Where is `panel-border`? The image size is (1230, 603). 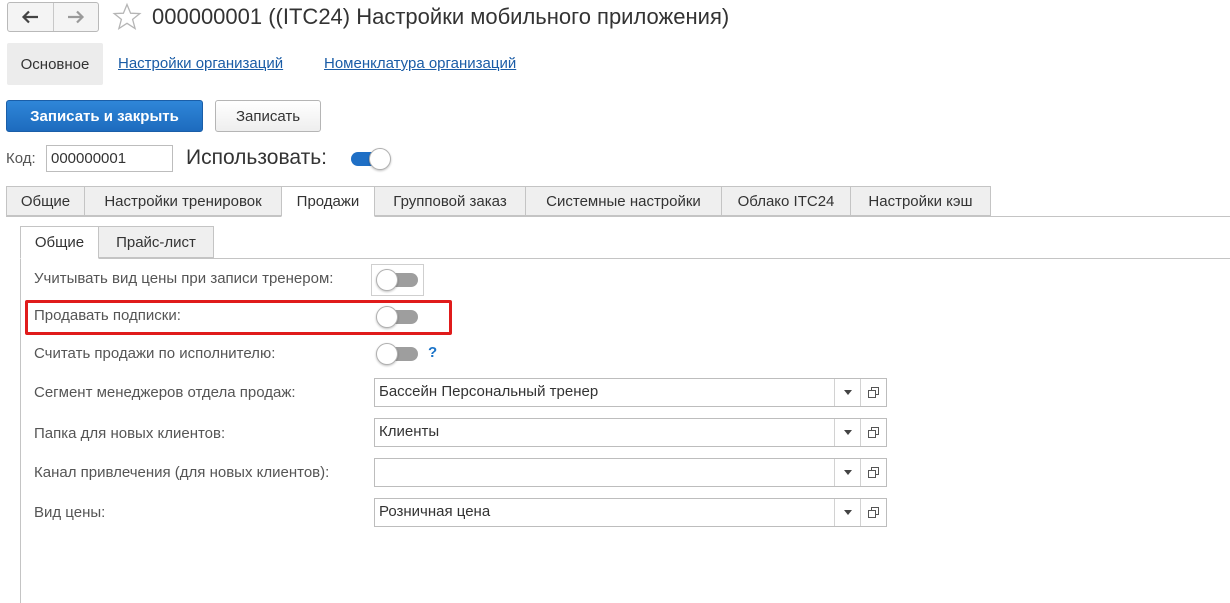 panel-border is located at coordinates (20, 414).